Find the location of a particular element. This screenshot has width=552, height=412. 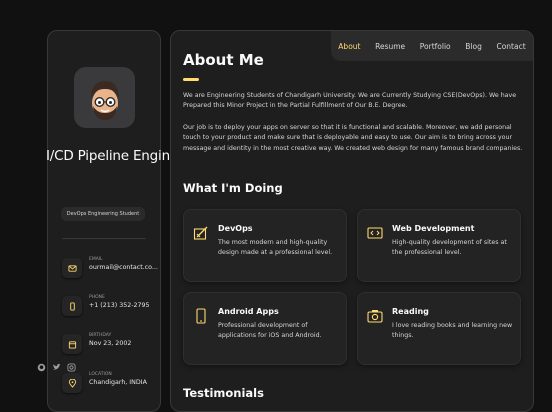

birthday-value: Nov 23, 2002 is located at coordinates (110, 343).